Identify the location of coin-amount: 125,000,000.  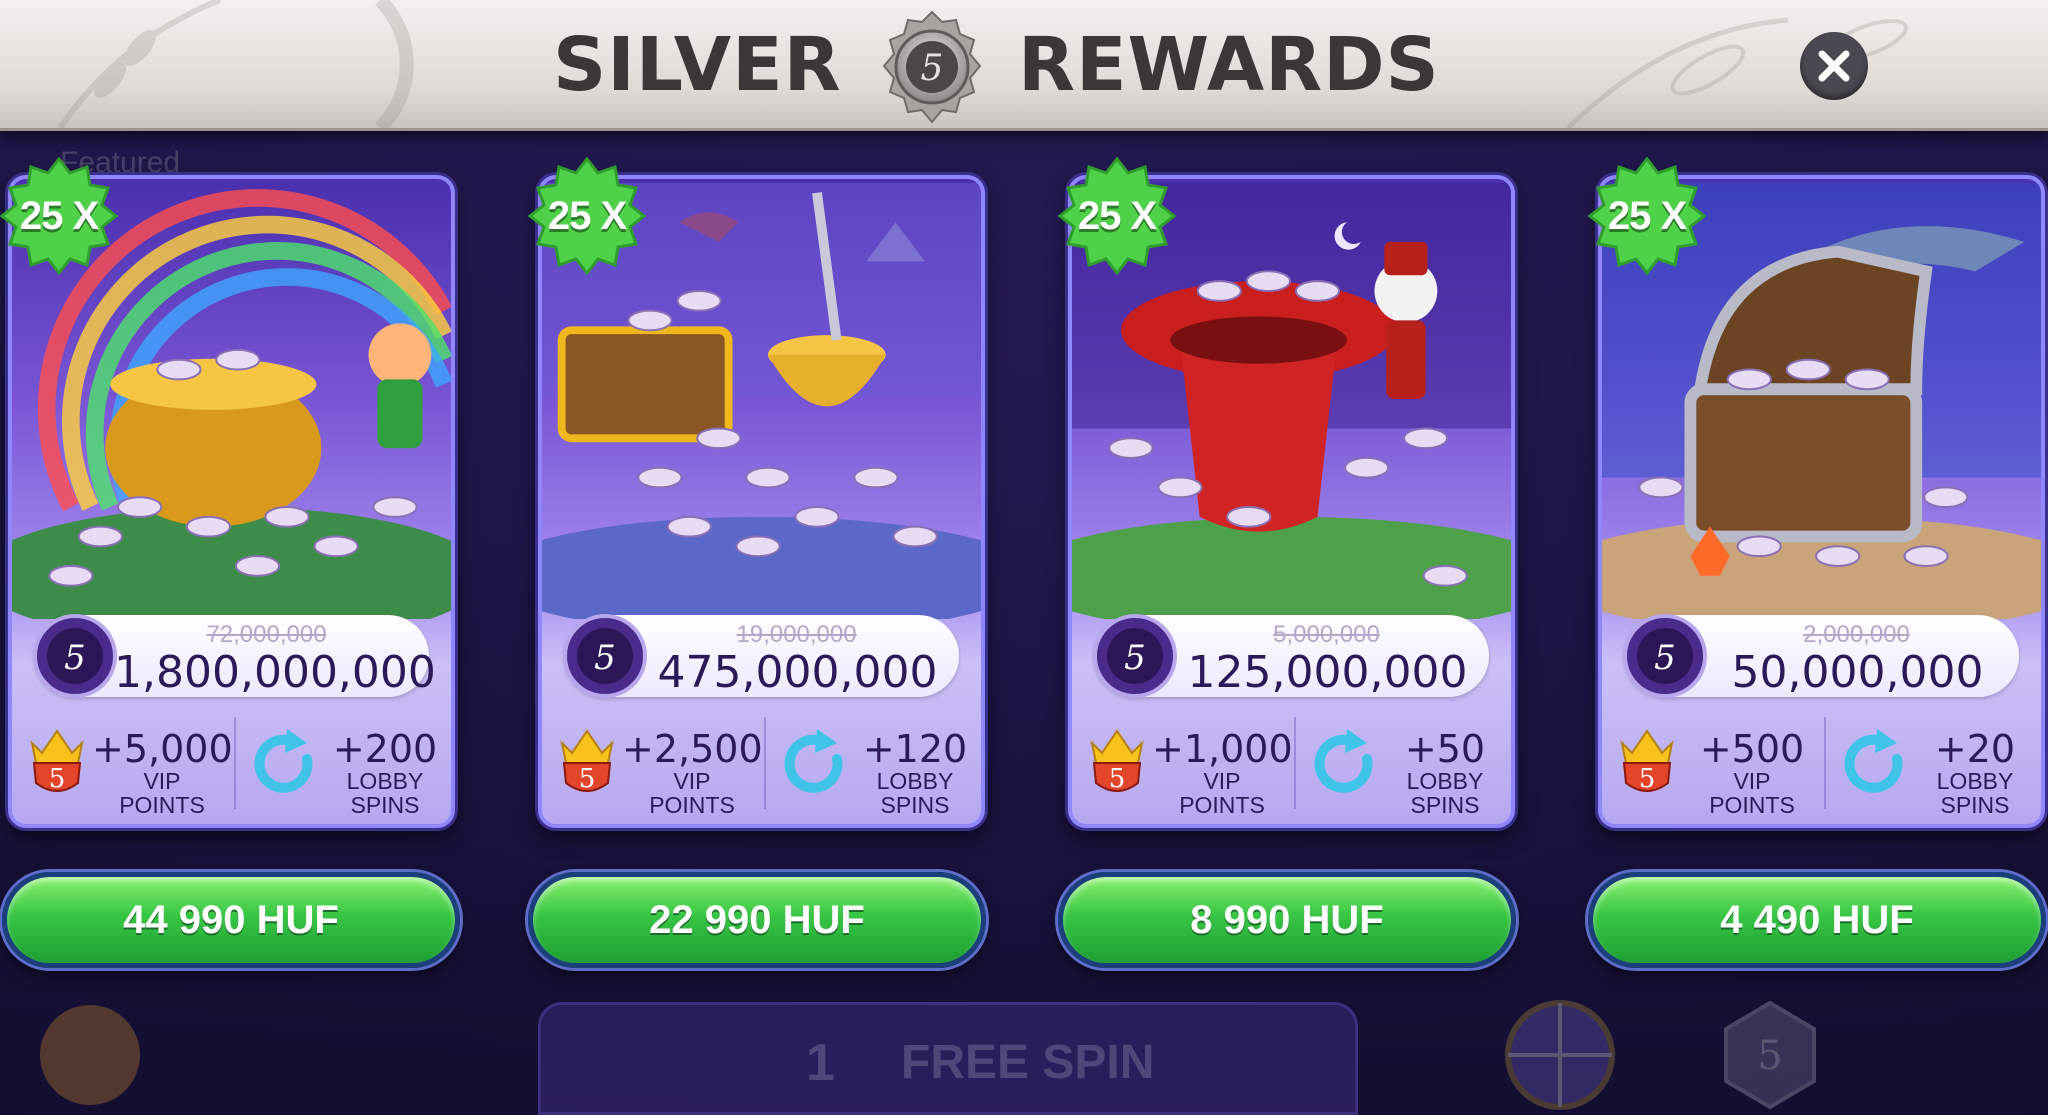
(1327, 672).